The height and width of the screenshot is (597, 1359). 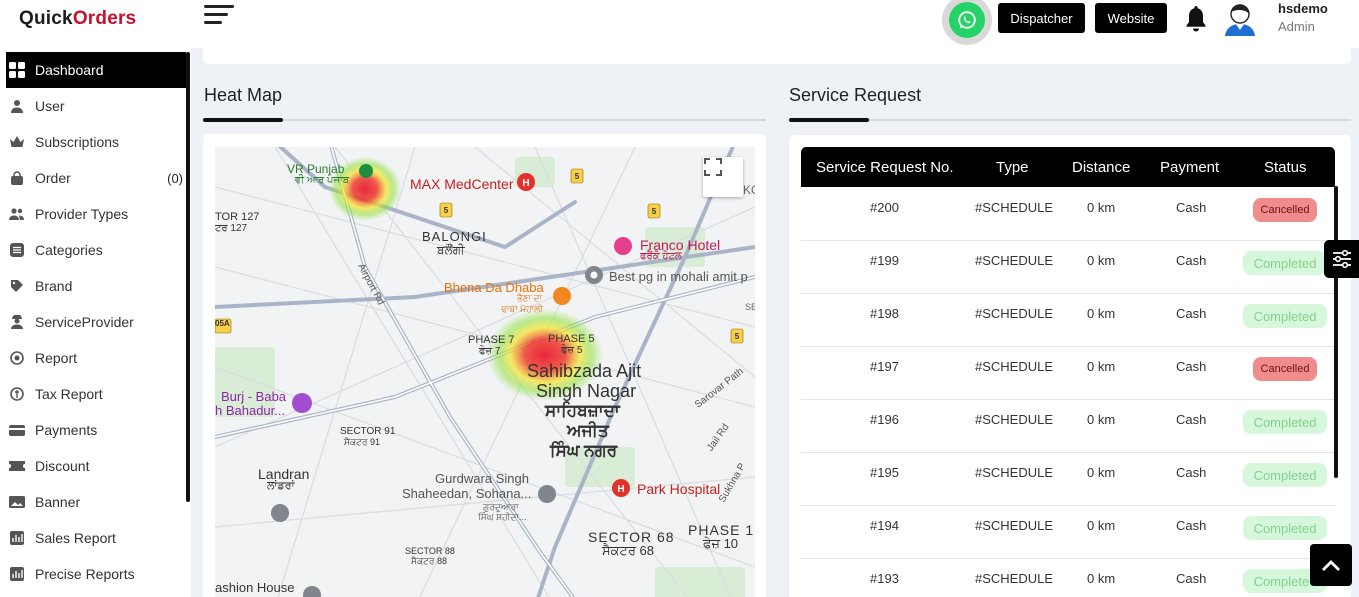 I want to click on fullscreen-button, so click(x=723, y=177).